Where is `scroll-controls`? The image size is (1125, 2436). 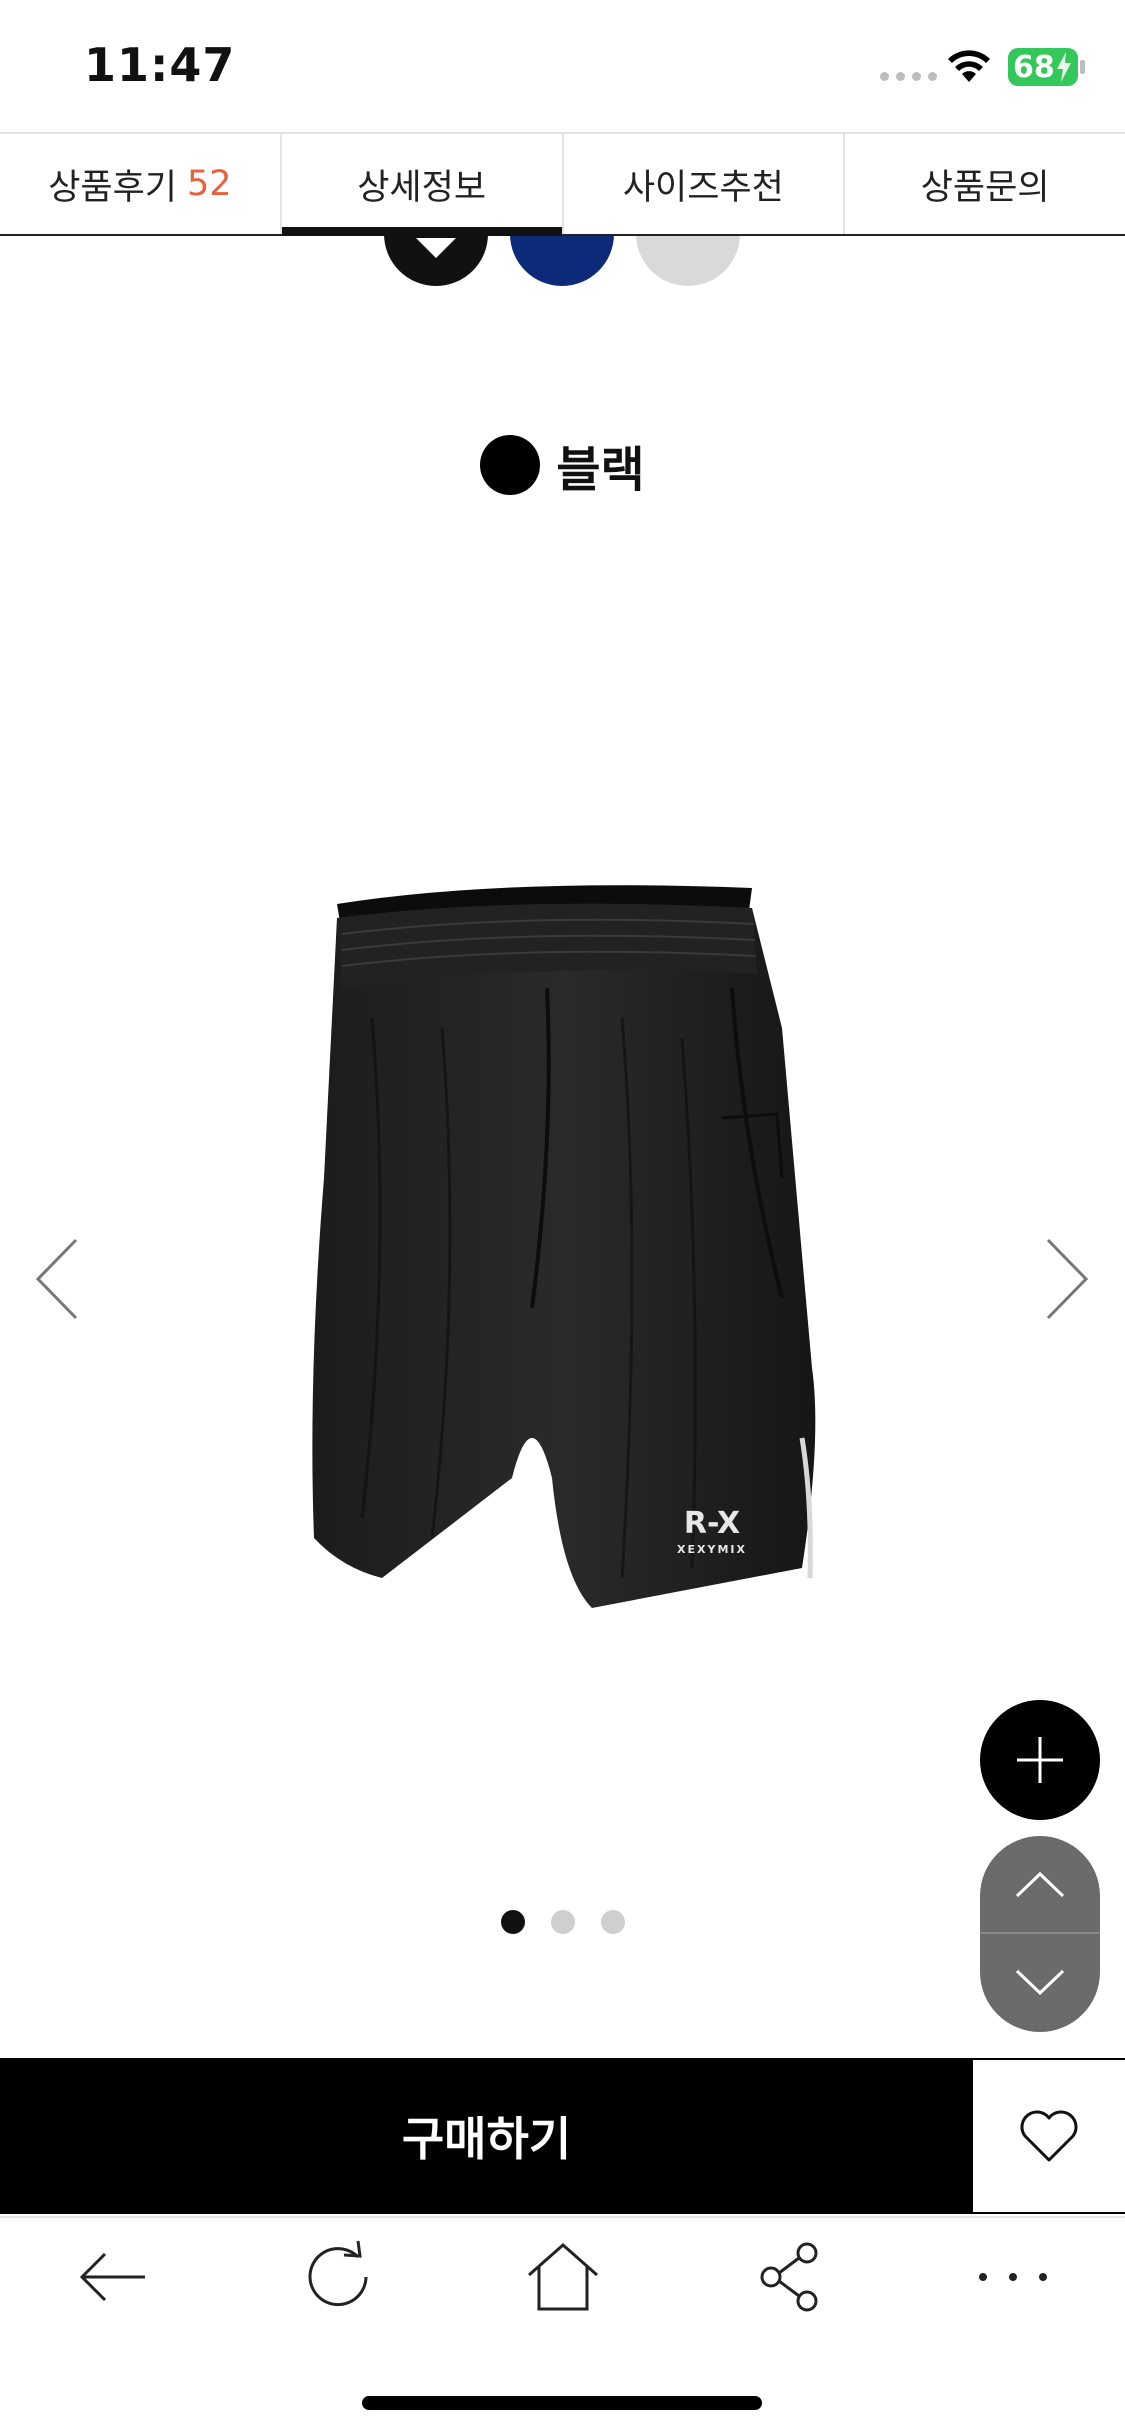
scroll-controls is located at coordinates (1040, 1934).